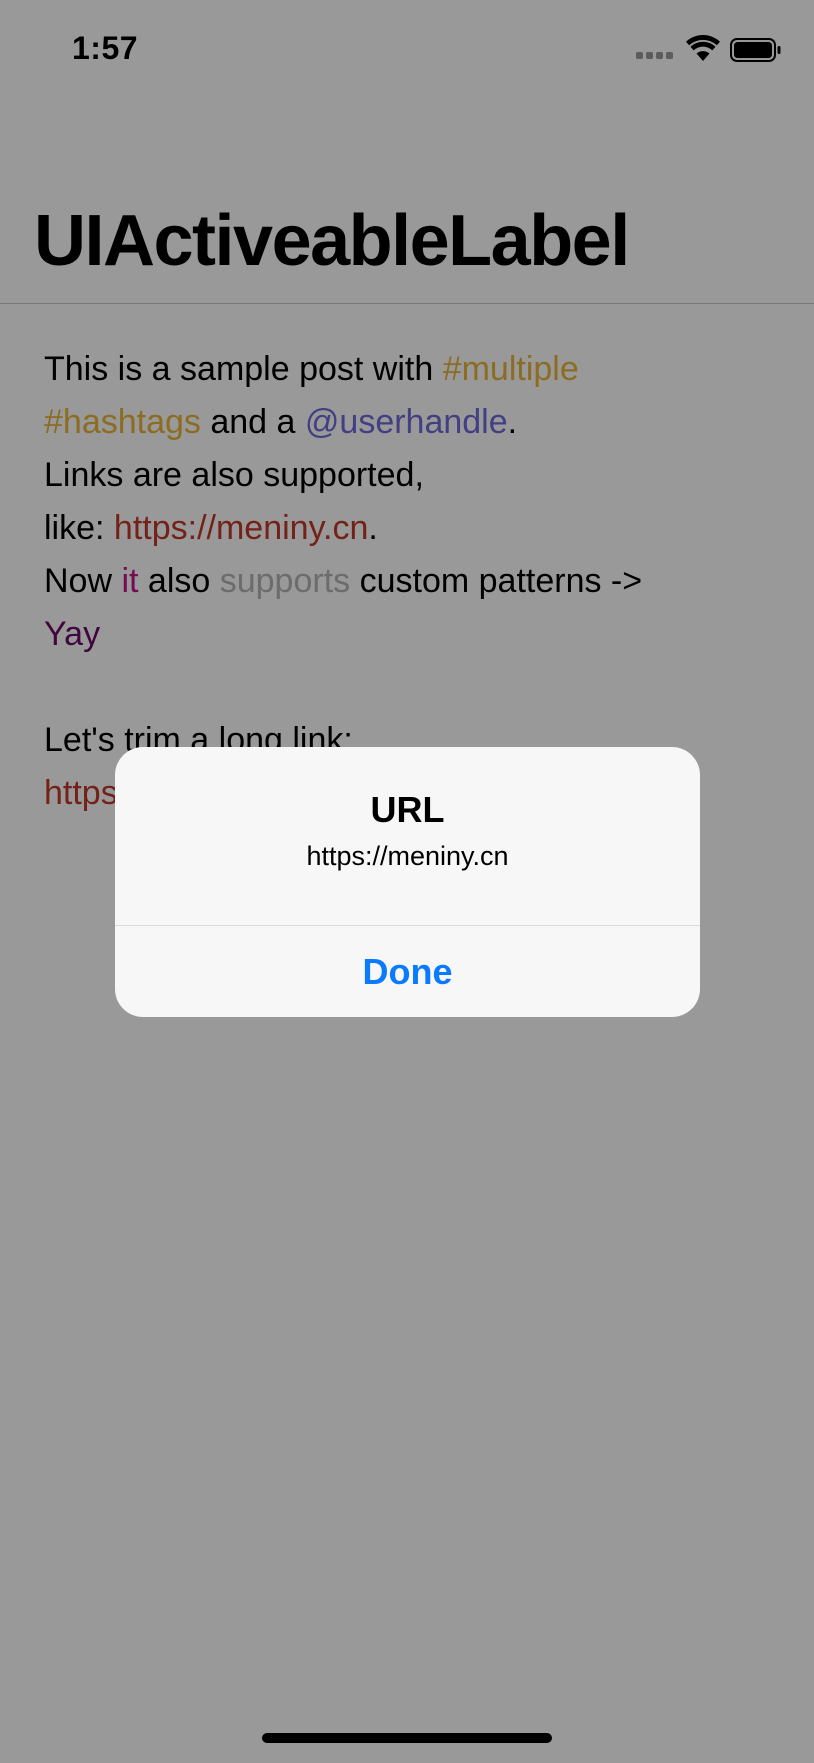 The image size is (814, 1763). What do you see at coordinates (407, 856) in the screenshot?
I see `alert-message: https://meniny.cn` at bounding box center [407, 856].